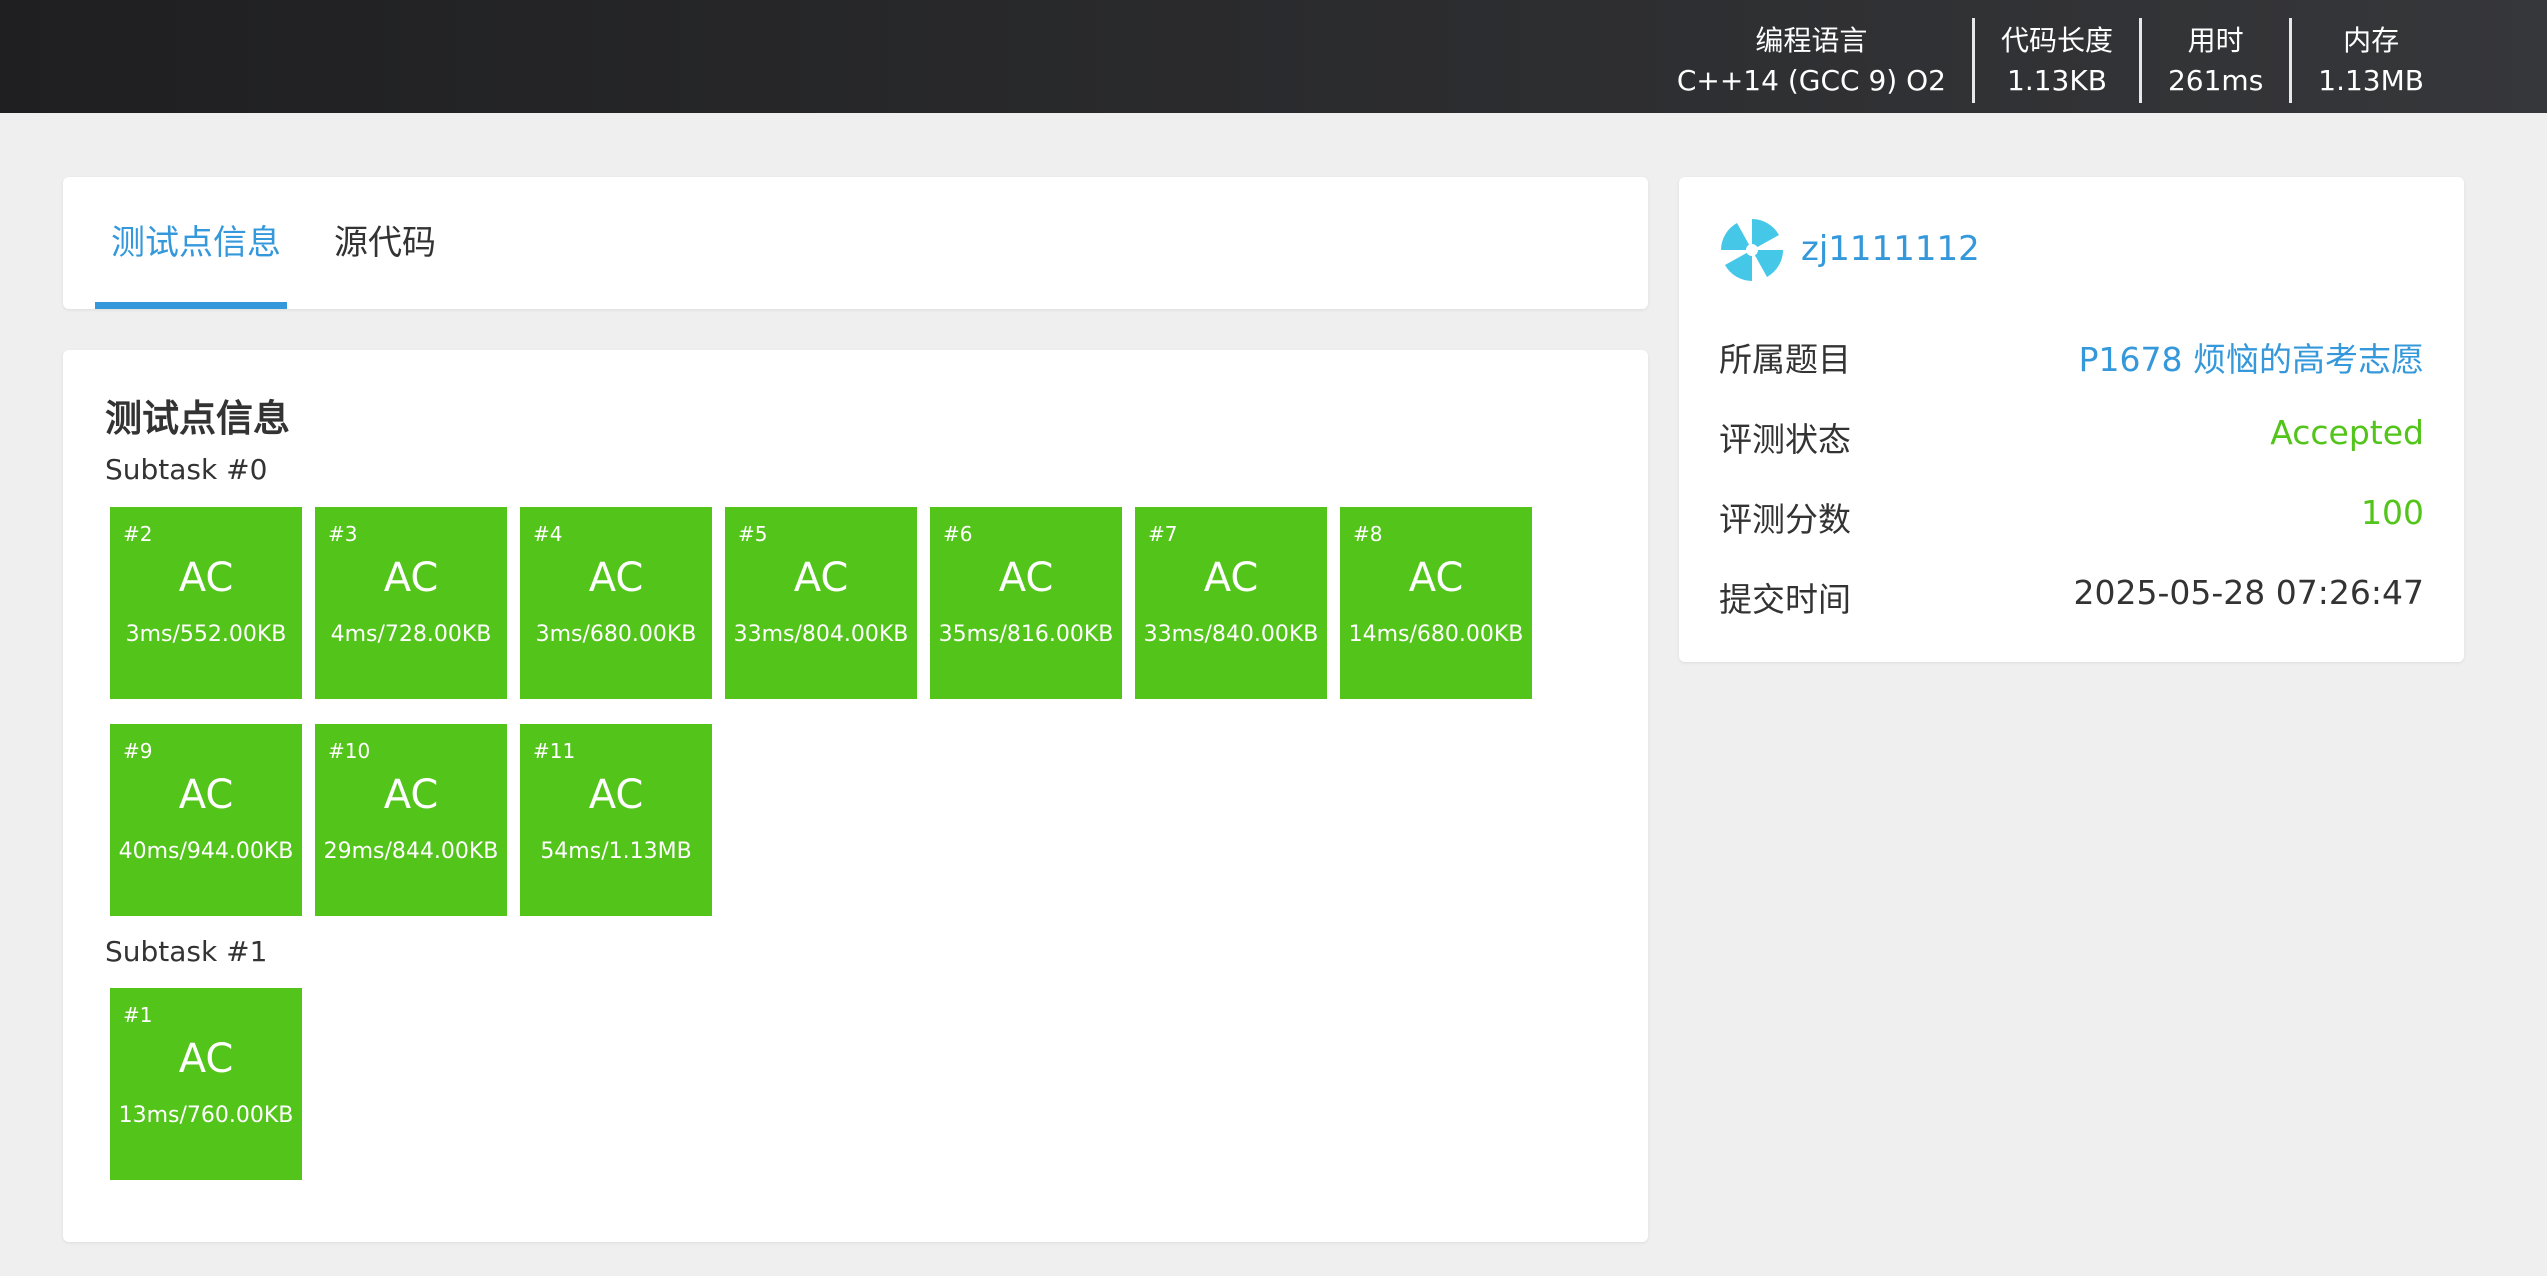 Image resolution: width=2547 pixels, height=1276 pixels. Describe the element at coordinates (1231, 603) in the screenshot. I see `test-case-tile: #7 AC 33ms/840.00KB` at that location.